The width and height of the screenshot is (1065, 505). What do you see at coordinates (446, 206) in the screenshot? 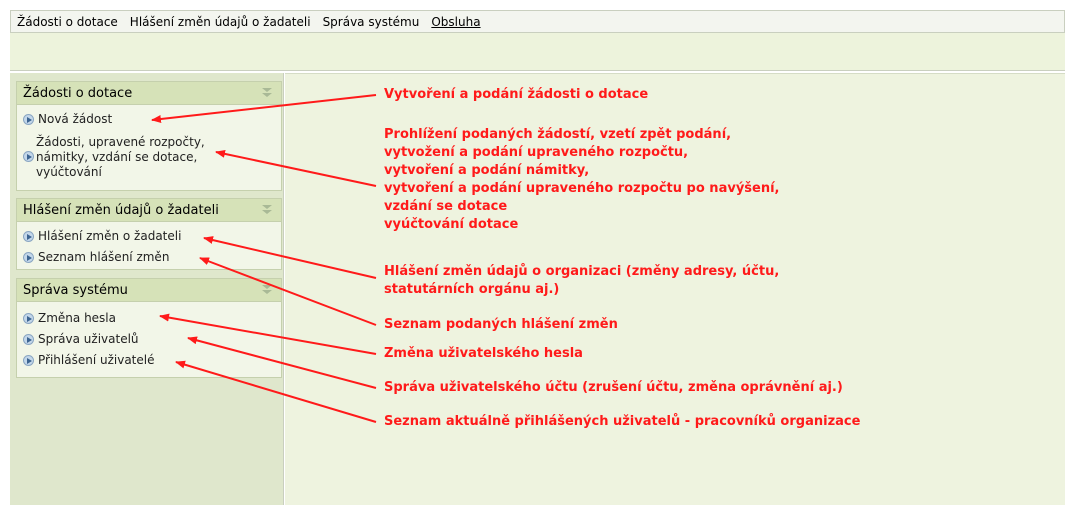
I see `annotation-line: vzdání se dotace` at bounding box center [446, 206].